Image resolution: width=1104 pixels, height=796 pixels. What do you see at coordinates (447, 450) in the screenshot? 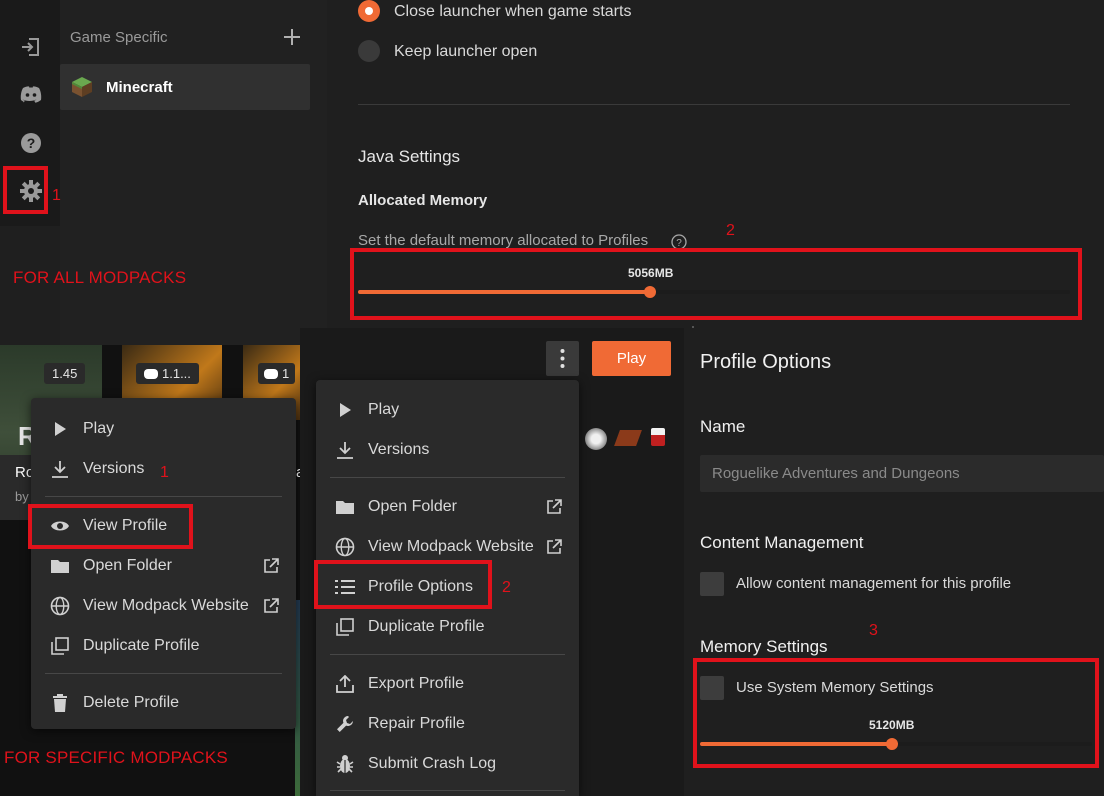
I see `menu-item-versions: Versions` at bounding box center [447, 450].